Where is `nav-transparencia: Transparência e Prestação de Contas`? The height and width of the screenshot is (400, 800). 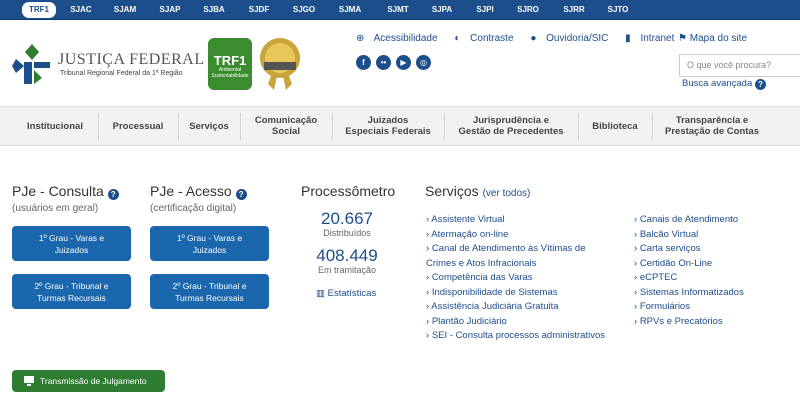
nav-transparencia: Transparência e Prestação de Contas is located at coordinates (712, 126).